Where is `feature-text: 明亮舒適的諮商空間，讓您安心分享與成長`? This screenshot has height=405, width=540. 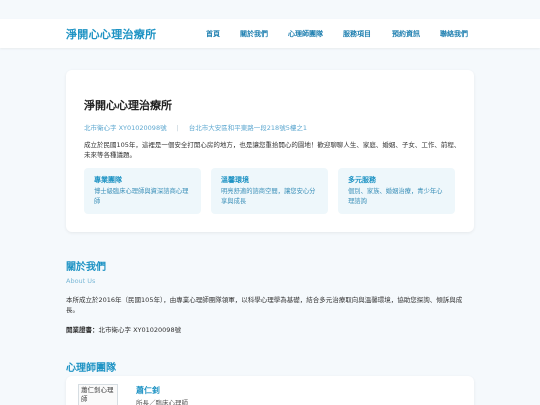 feature-text: 明亮舒適的諮商空間，讓您安心分享與成長 is located at coordinates (268, 196).